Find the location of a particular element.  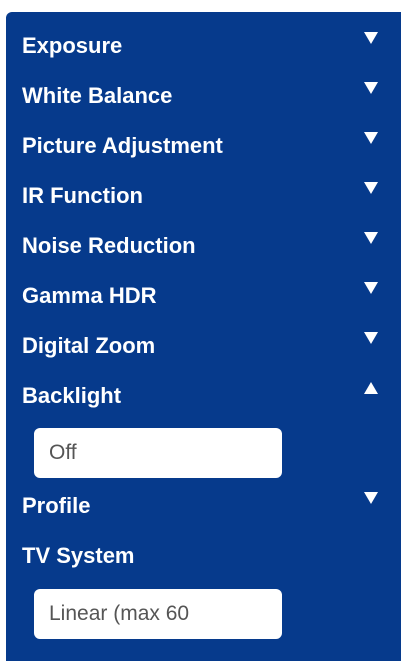

menu-item-backlight: Backlight is located at coordinates (203, 396).